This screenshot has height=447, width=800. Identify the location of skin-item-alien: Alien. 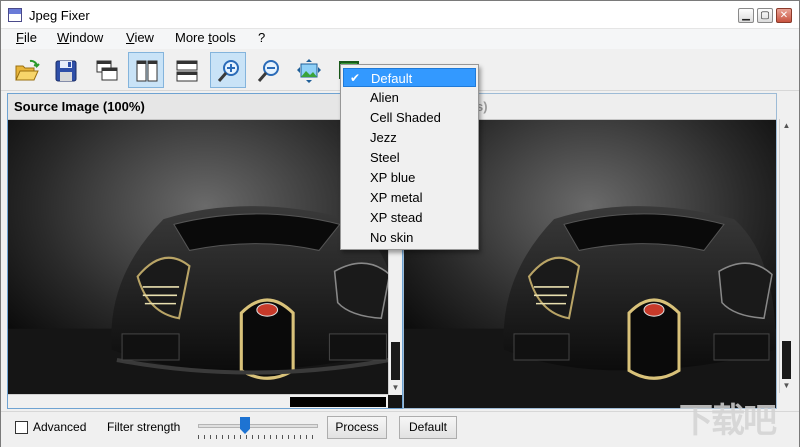
(409, 97).